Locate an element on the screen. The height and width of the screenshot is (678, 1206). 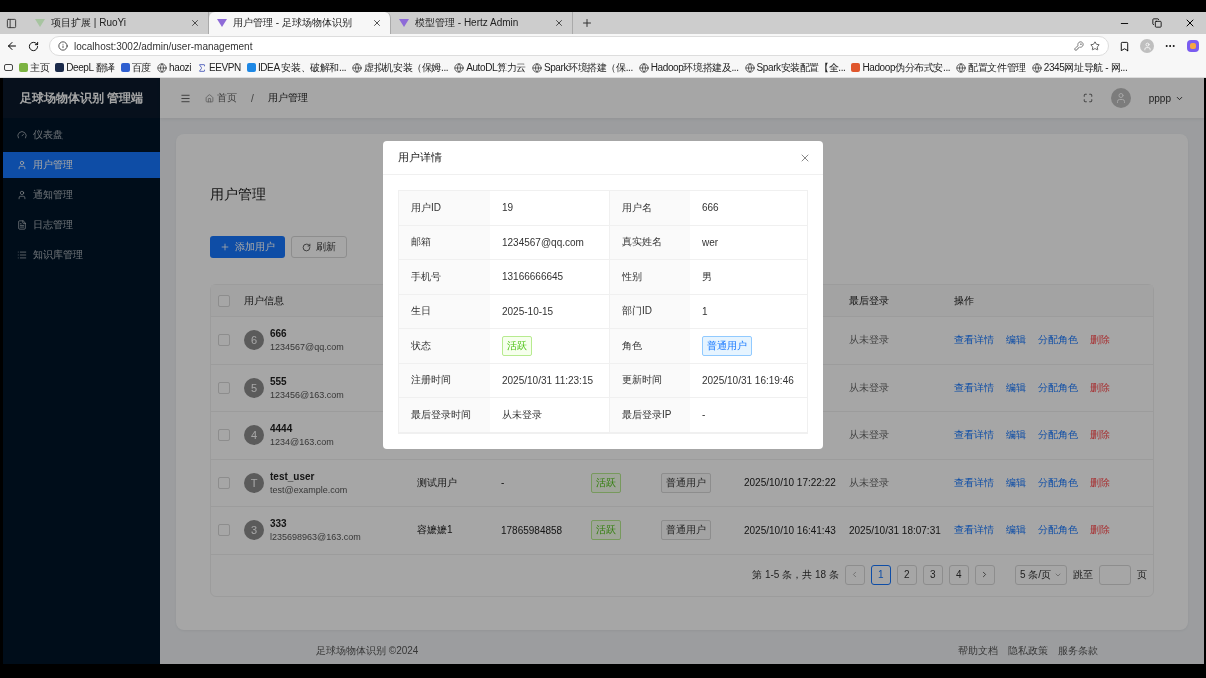
copyright-text: 足球场物体识别 ©2024 is located at coordinates (367, 651).